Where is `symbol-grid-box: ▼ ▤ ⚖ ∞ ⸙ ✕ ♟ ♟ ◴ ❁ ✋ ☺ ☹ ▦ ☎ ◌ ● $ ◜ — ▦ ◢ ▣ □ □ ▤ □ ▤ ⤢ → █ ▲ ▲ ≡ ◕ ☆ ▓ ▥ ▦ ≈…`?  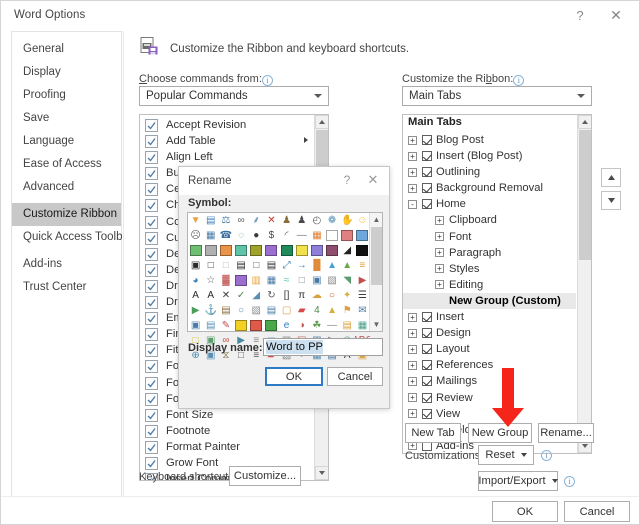 symbol-grid-box: ▼ ▤ ⚖ ∞ ⸙ ✕ ♟ ♟ ◴ ❁ ✋ ☺ ☹ ▦ ☎ ◌ ● $ ◜ — ▦ ◢ ▣ □ □ ▤ □ ▤ ⤢ → █ ▲ ▲ ≡ ◕ ☆ ▓ ▥ ▦ ≈… is located at coordinates (285, 286).